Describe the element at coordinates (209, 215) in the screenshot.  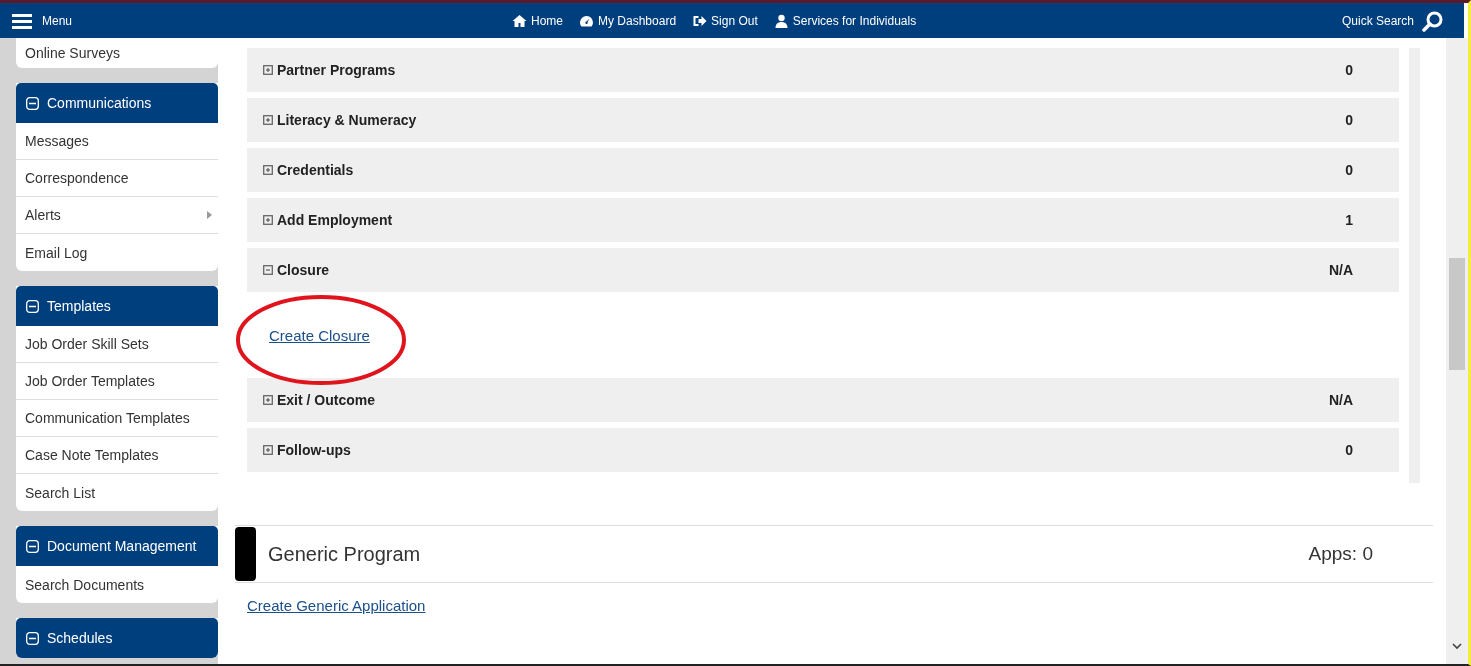
I see `caret-right-icon` at that location.